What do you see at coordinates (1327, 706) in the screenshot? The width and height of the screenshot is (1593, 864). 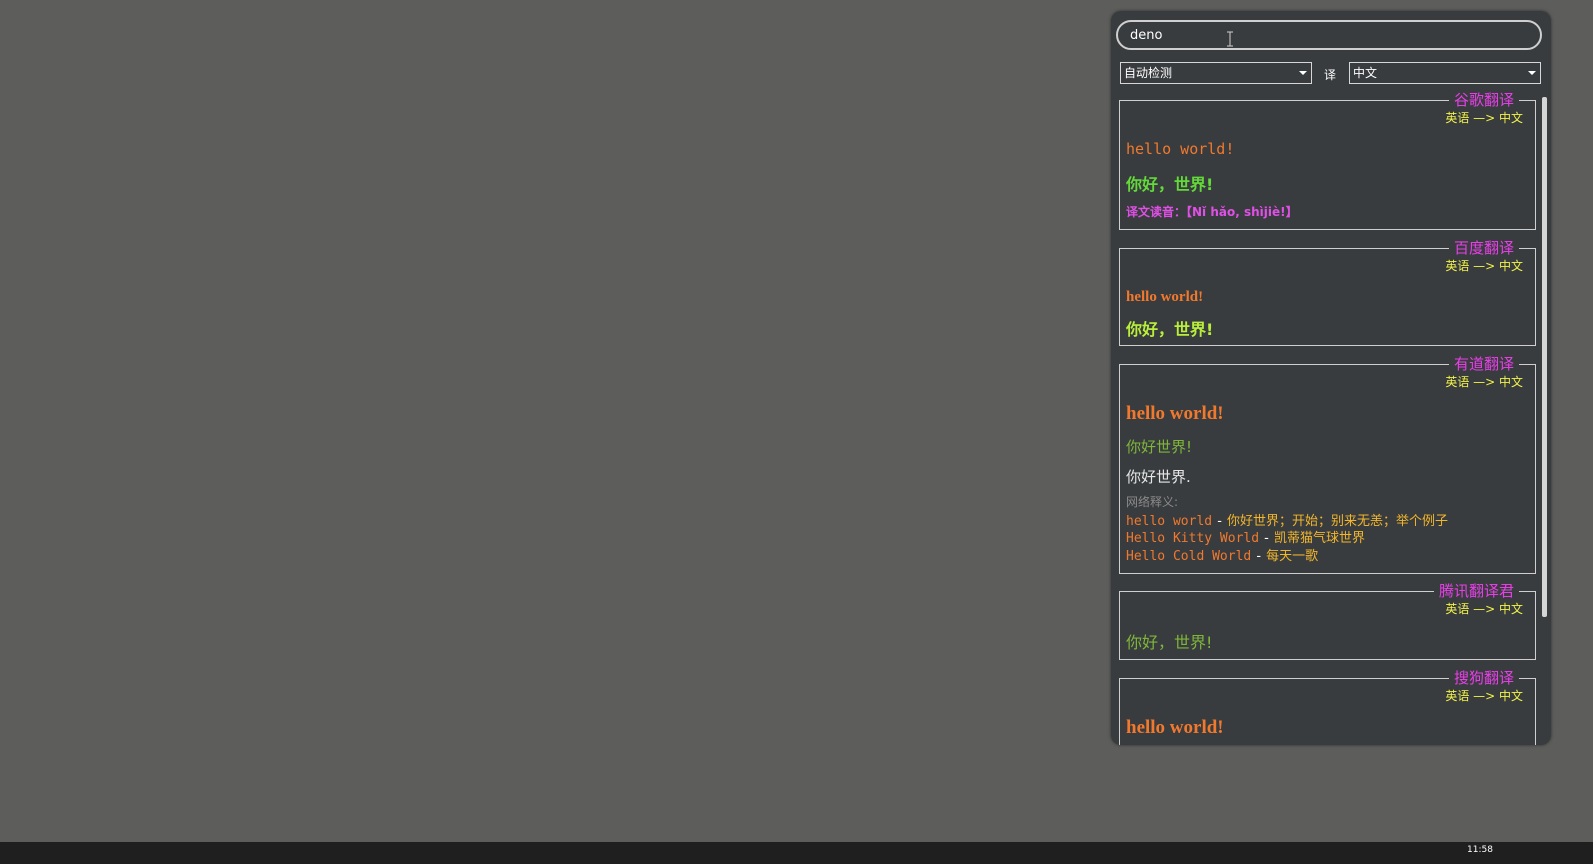 I see `result-card-sogou: 搜狗翻译 英语 —> 中文 hello world!` at bounding box center [1327, 706].